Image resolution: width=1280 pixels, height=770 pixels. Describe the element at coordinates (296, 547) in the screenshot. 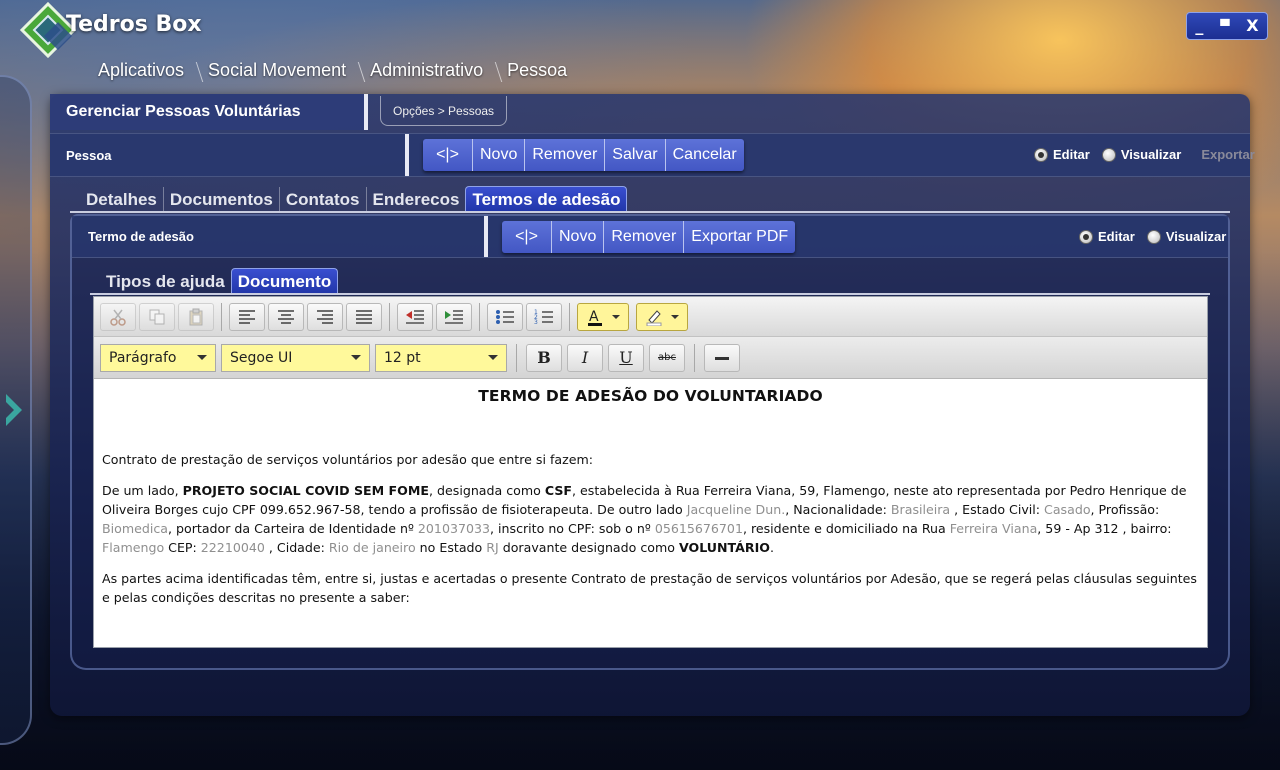

I see `text: , Cidade:` at that location.